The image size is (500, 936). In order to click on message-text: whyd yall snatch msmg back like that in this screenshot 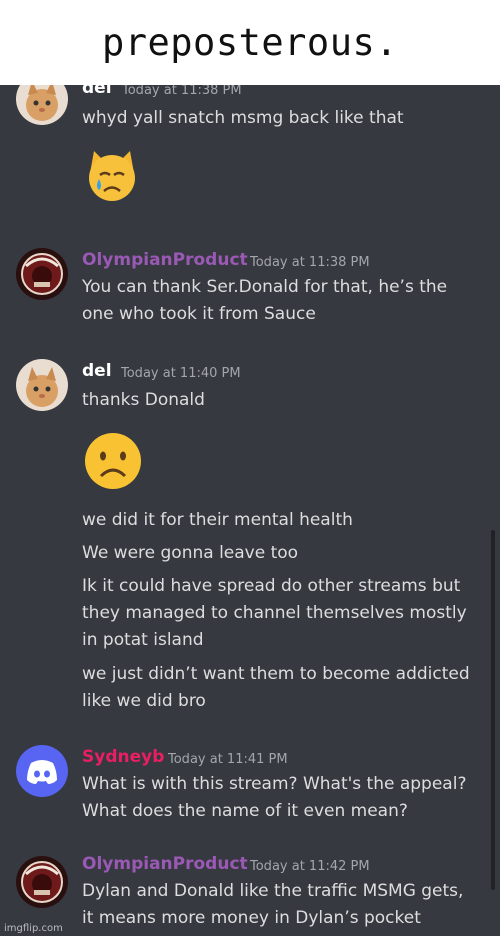, I will do `click(243, 118)`.